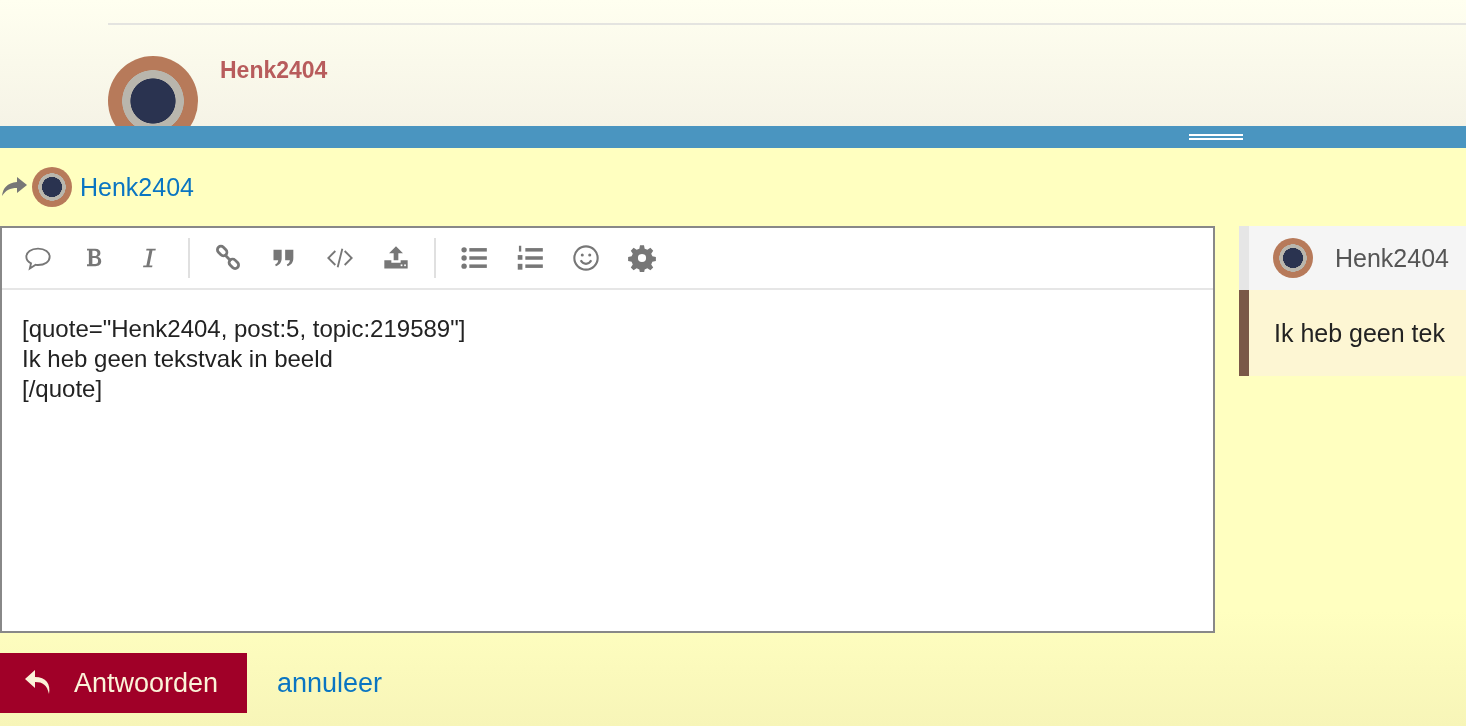  Describe the element at coordinates (123, 683) in the screenshot. I see `reply-button: Antwoorden` at that location.